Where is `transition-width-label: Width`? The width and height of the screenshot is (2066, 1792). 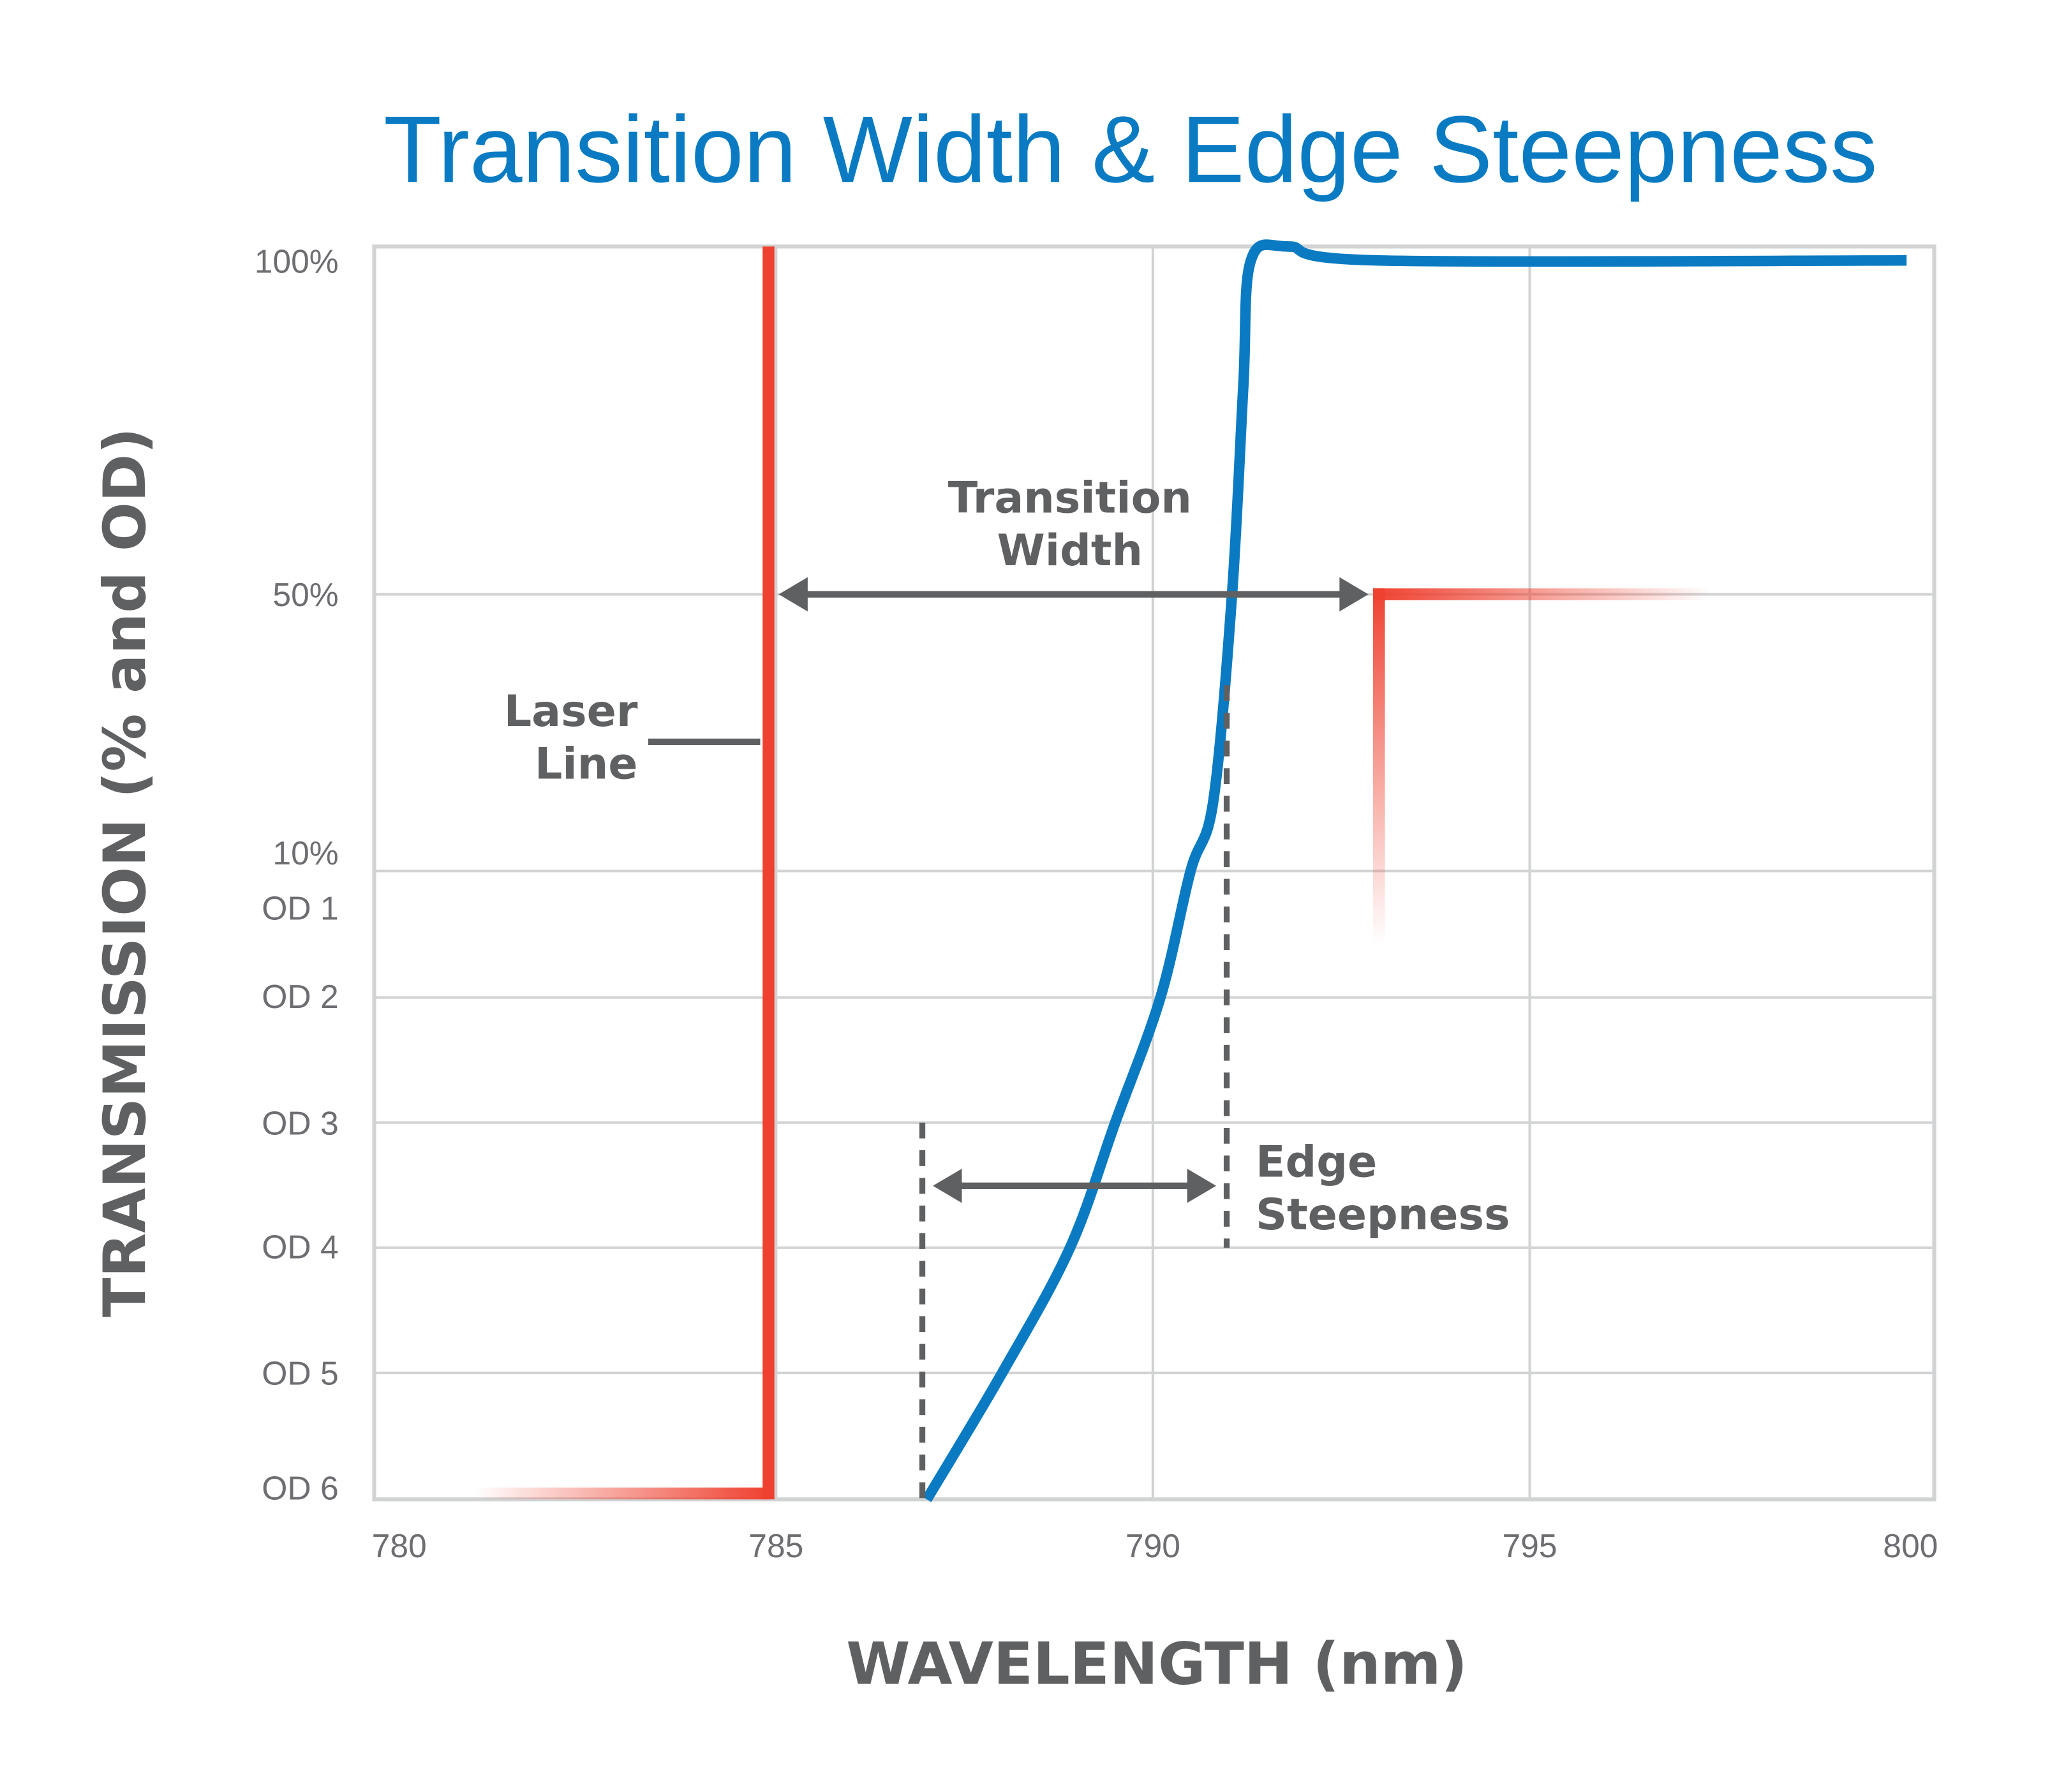
transition-width-label: Width is located at coordinates (1070, 551).